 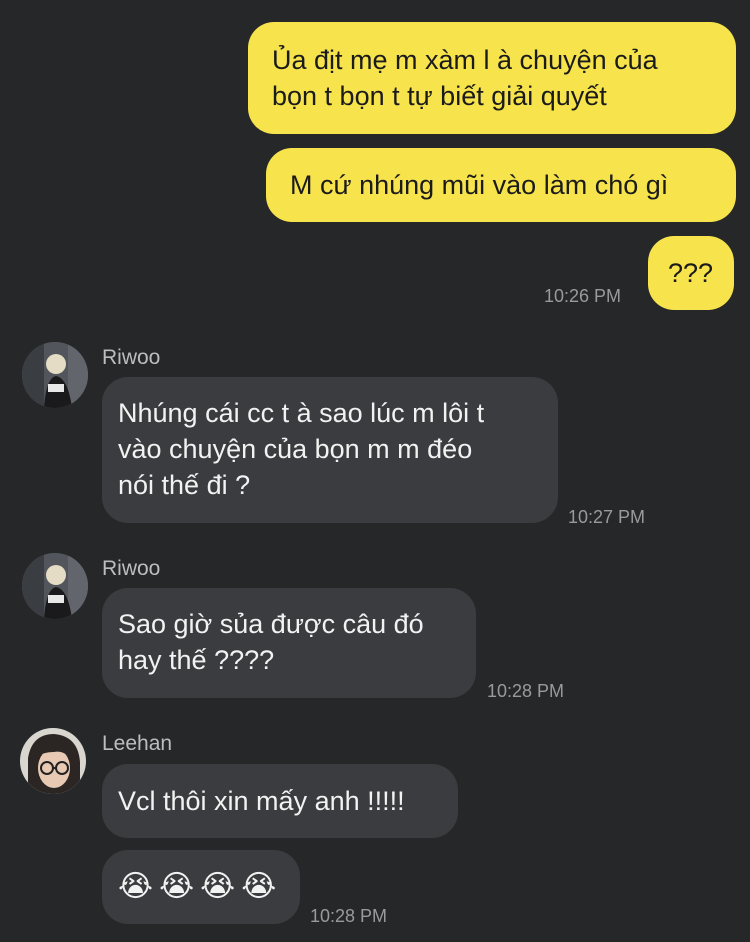 I want to click on incoming-message-2: Sao giờ sủa được câu đó hay thế ????, so click(x=289, y=643).